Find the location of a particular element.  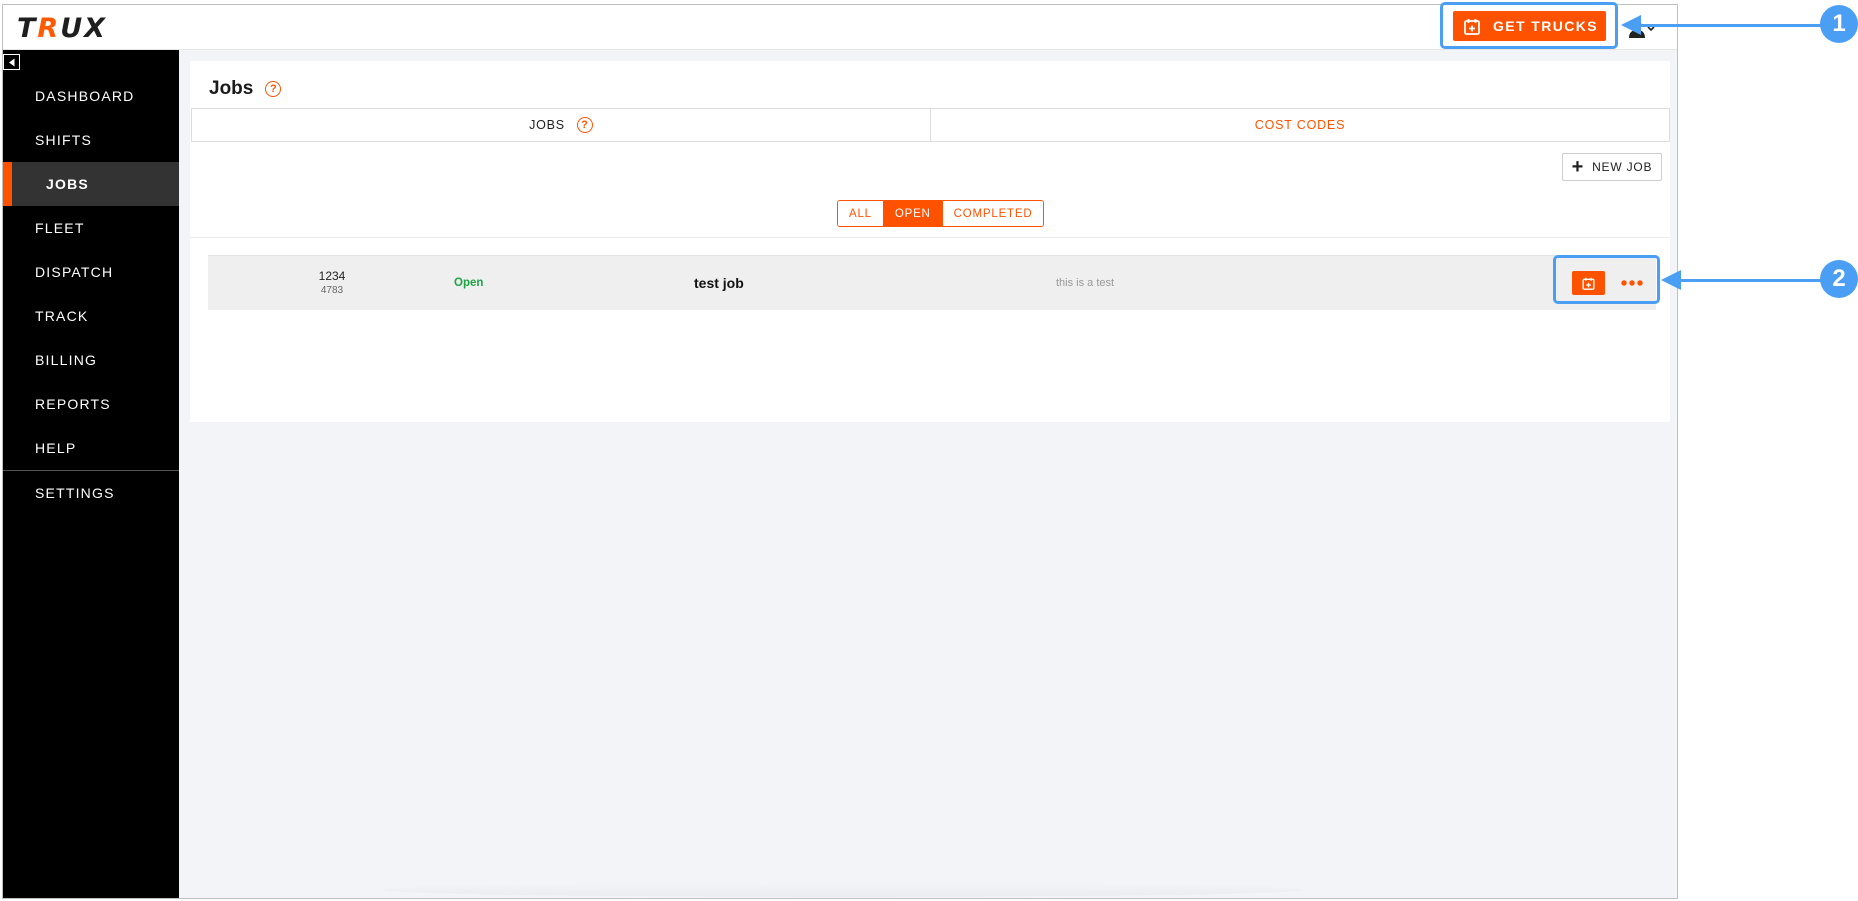

page-title-text: Jobs is located at coordinates (231, 88).